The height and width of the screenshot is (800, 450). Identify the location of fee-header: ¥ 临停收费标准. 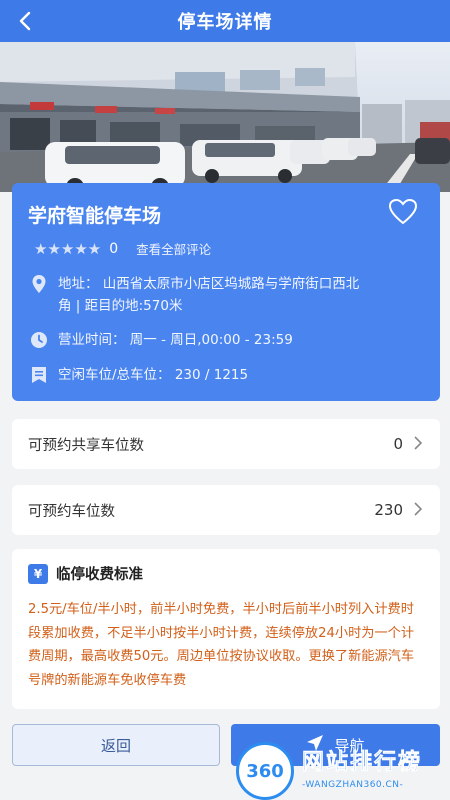
(226, 573).